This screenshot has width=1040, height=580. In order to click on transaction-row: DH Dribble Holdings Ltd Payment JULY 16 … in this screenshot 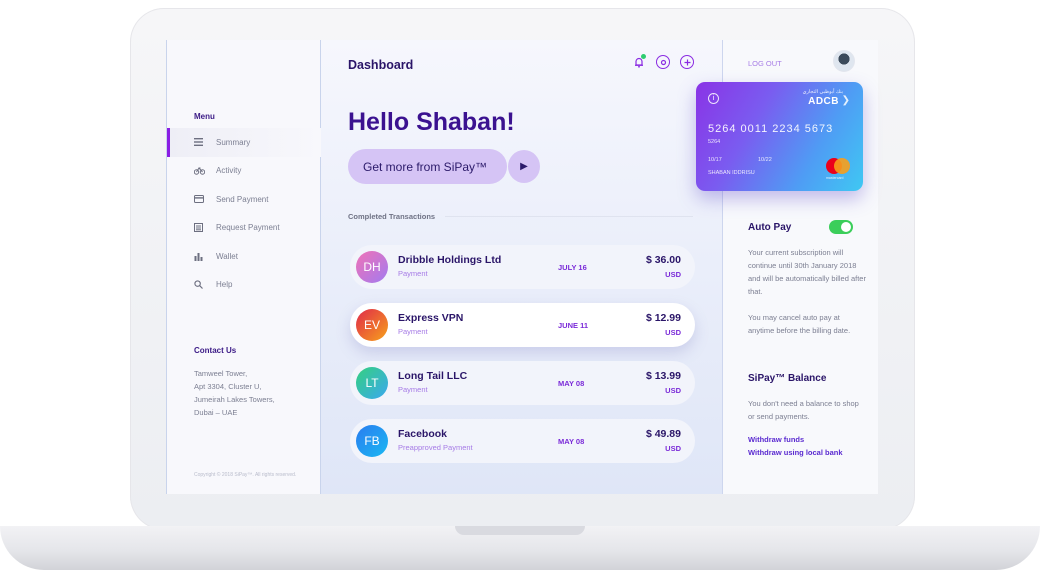, I will do `click(522, 267)`.